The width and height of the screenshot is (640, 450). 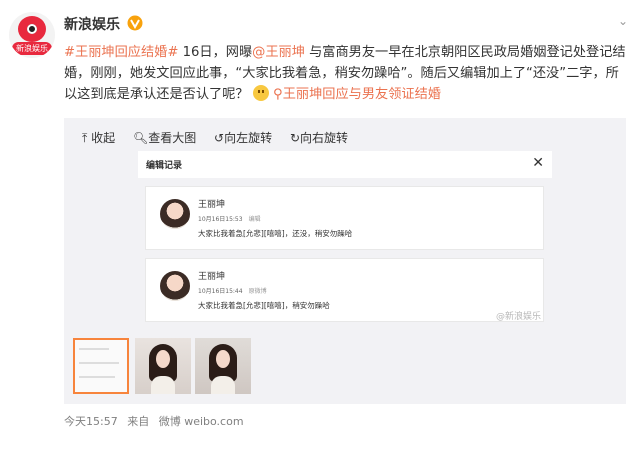 What do you see at coordinates (98, 138) in the screenshot?
I see `collapse-button: ⤒ 收起` at bounding box center [98, 138].